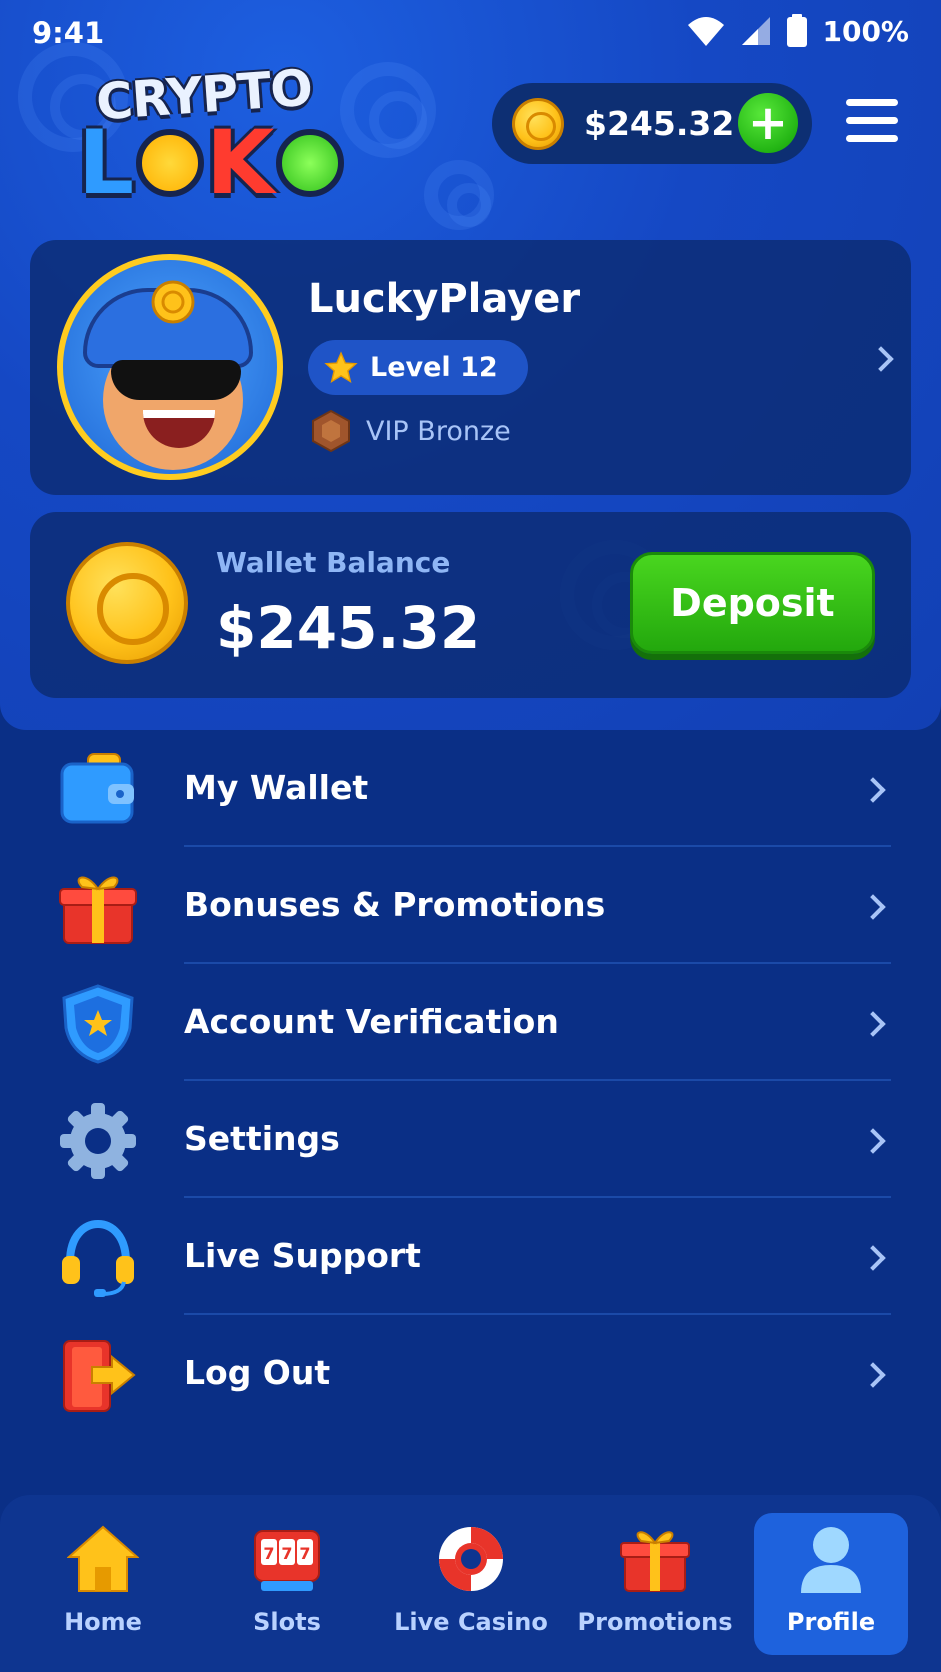  What do you see at coordinates (262, 1138) in the screenshot?
I see `menu-item-label: Settings` at bounding box center [262, 1138].